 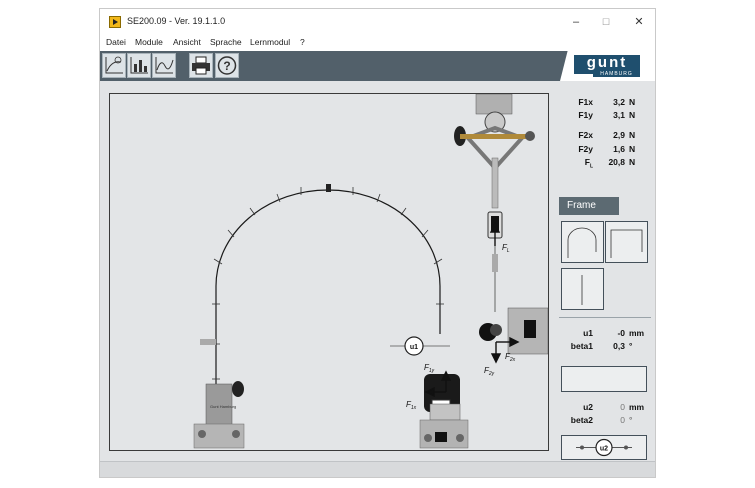 I want to click on chart-bars-button, so click(x=139, y=65).